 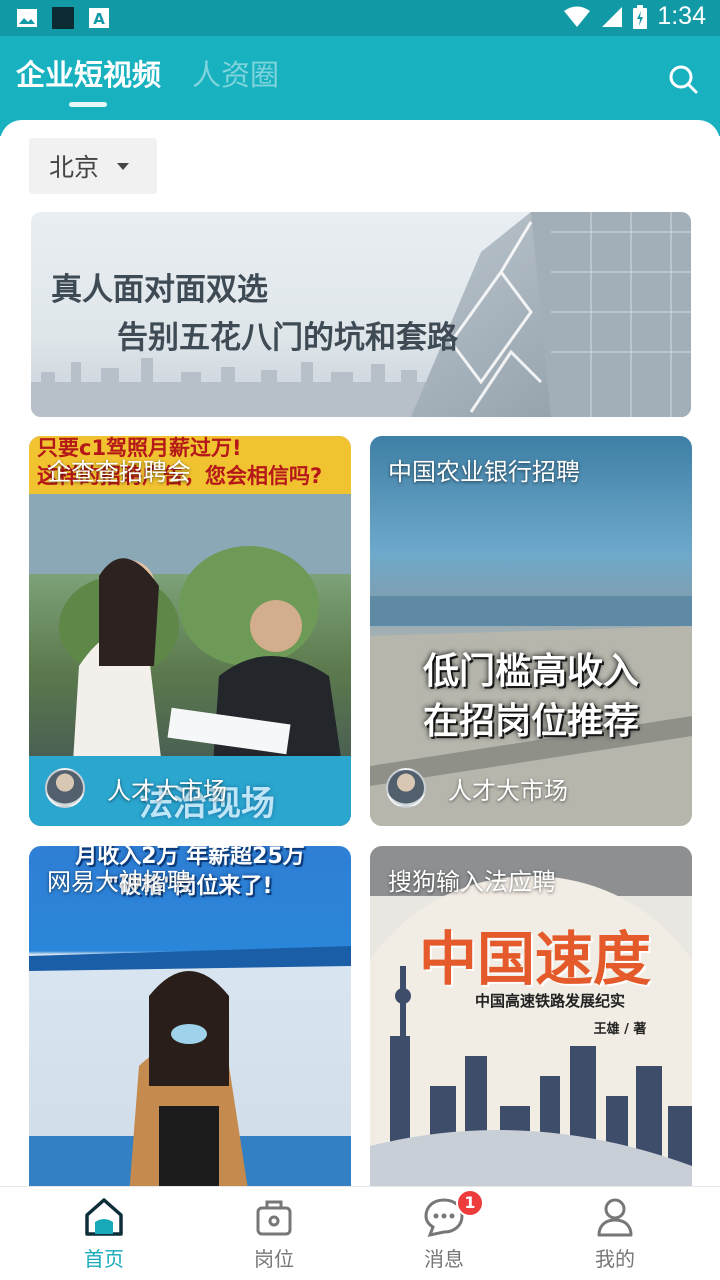 What do you see at coordinates (287, 338) in the screenshot?
I see `banner-subheadline: 告别五花八门的坑和套路` at bounding box center [287, 338].